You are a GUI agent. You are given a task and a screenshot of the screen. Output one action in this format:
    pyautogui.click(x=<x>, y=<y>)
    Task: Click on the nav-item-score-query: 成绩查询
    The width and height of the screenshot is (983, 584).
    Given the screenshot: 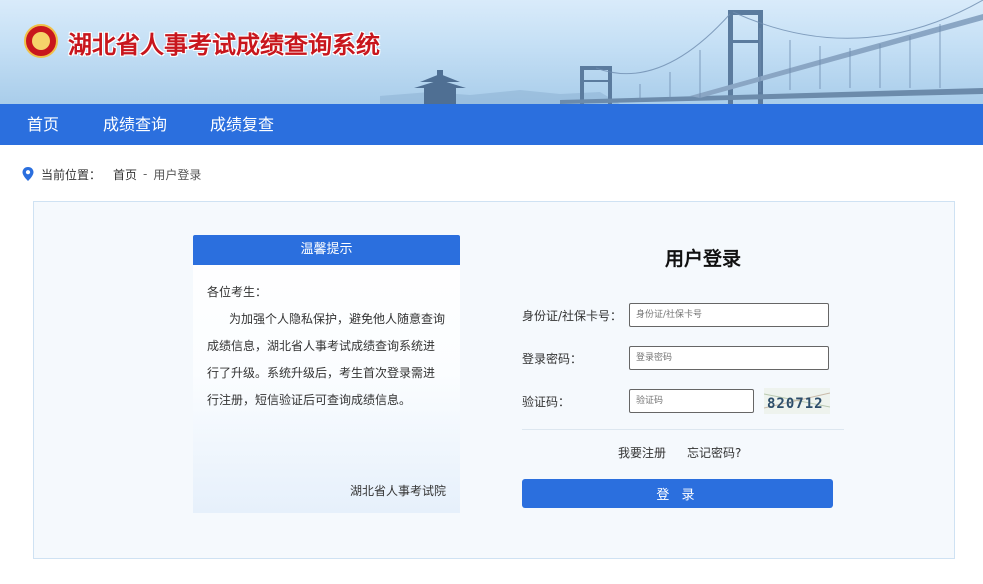 What is the action you would take?
    pyautogui.click(x=135, y=124)
    